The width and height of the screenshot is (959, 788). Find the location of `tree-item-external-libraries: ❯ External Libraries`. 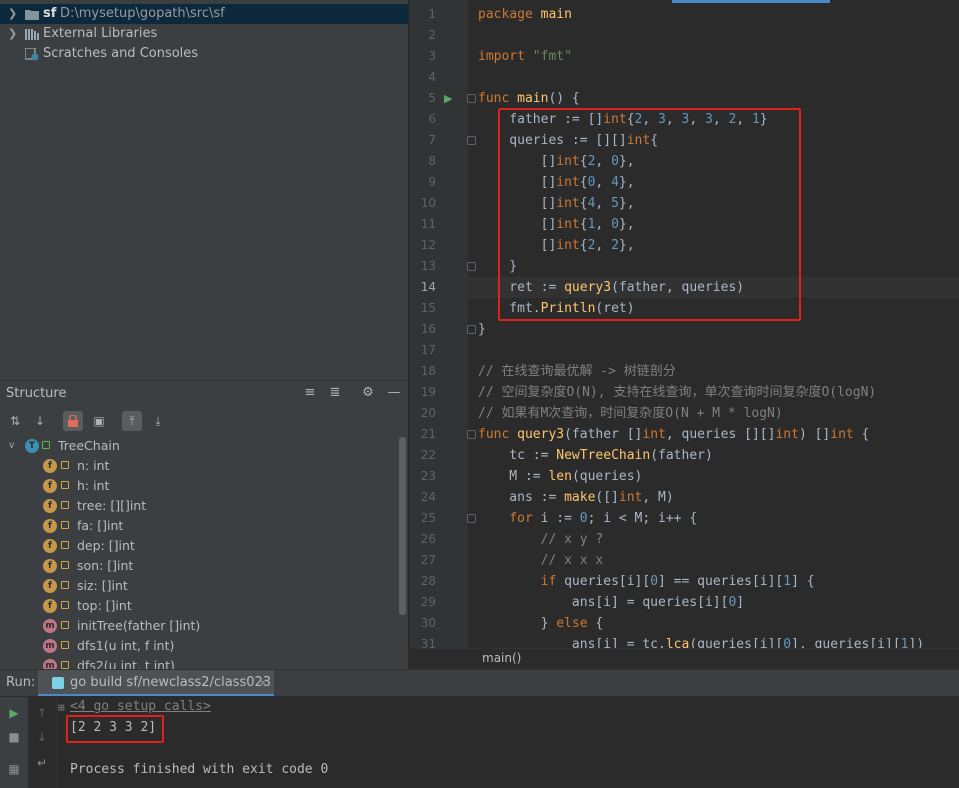

tree-item-external-libraries: ❯ External Libraries is located at coordinates (204, 34).